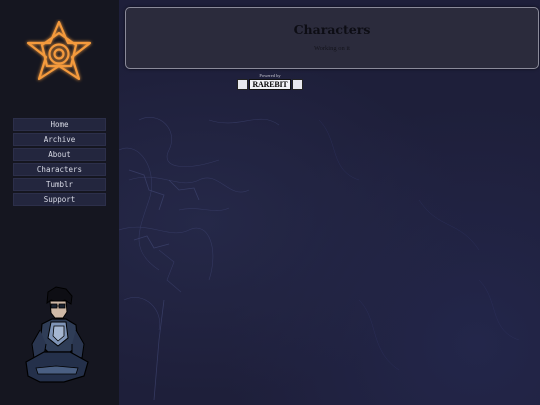 The image size is (540, 405). Describe the element at coordinates (59, 54) in the screenshot. I see `star-logo-icon` at that location.